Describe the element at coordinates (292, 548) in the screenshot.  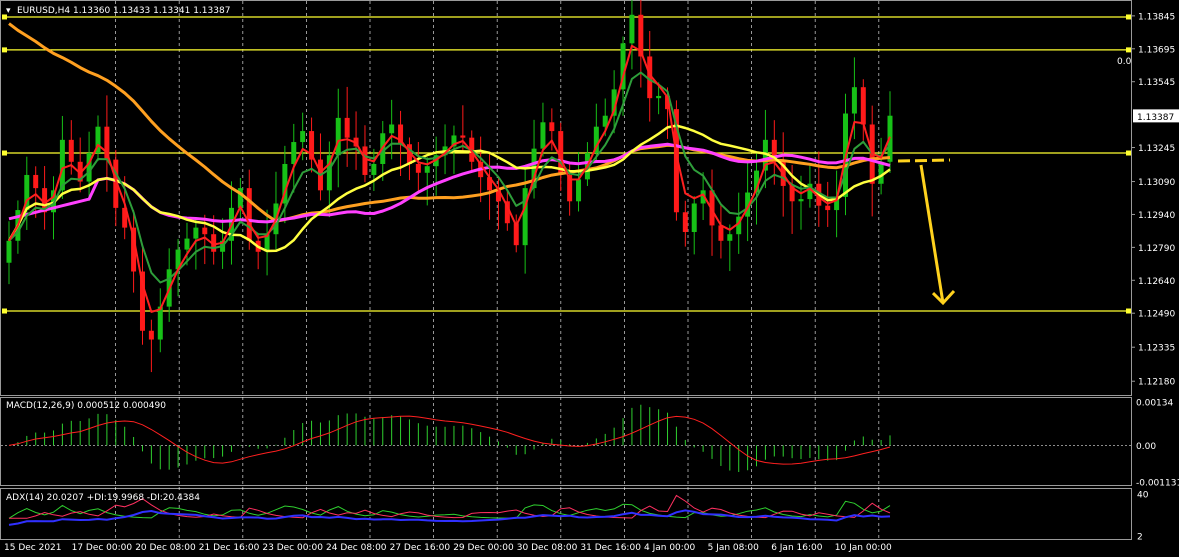
I see `x-tick-label: 23 Dec 00:00` at that location.